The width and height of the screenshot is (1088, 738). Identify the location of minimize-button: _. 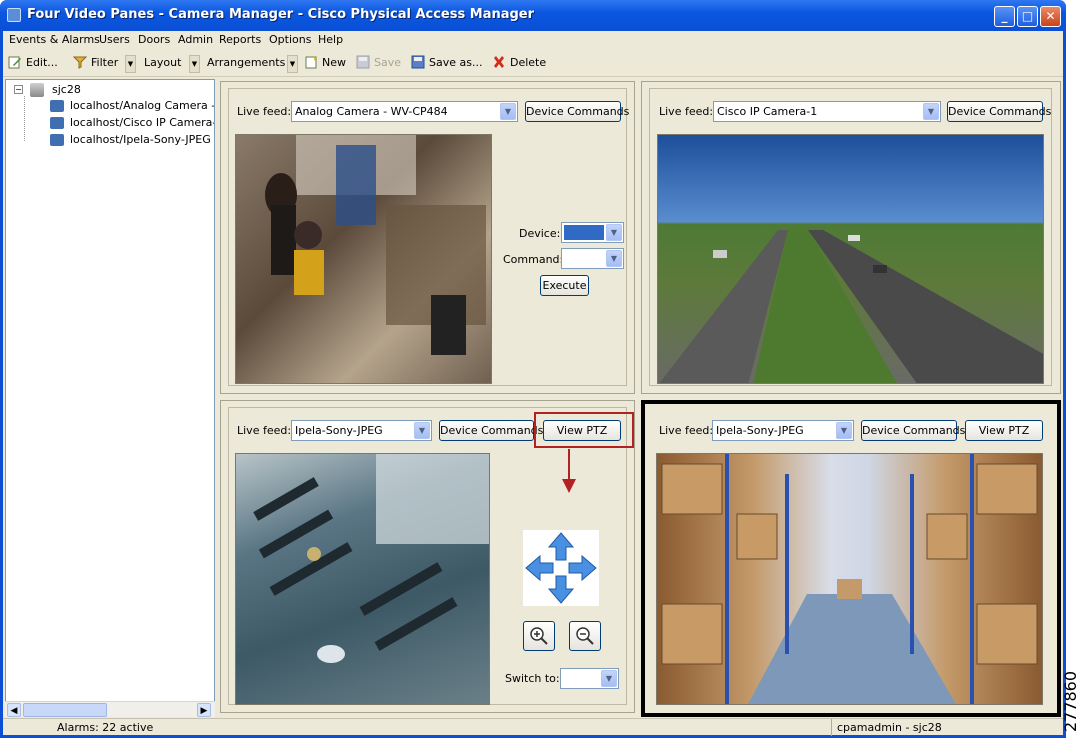
(1004, 16).